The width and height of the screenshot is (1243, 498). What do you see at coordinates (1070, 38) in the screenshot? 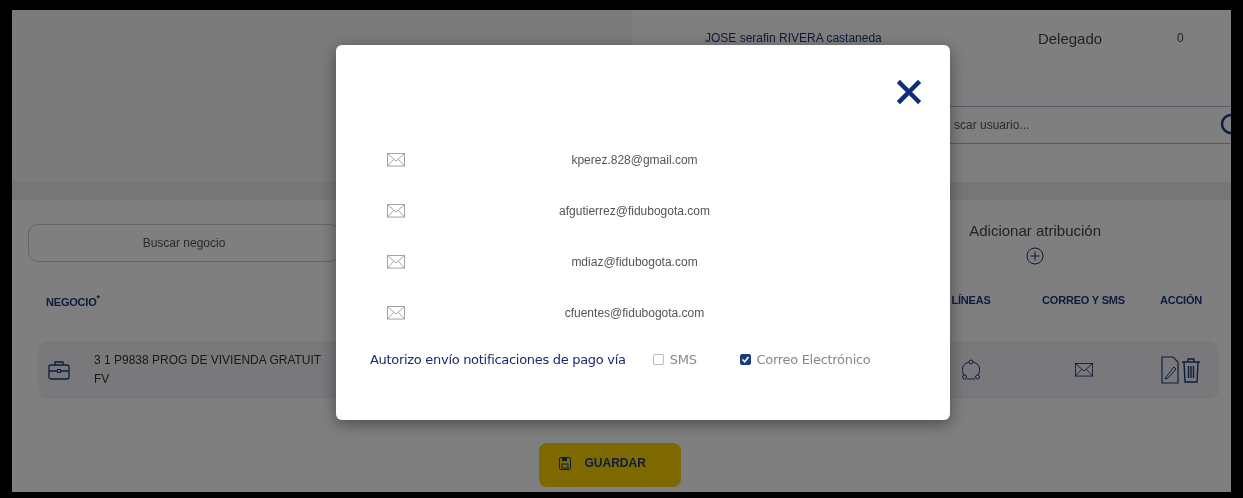
I see `user-role: Delegado` at bounding box center [1070, 38].